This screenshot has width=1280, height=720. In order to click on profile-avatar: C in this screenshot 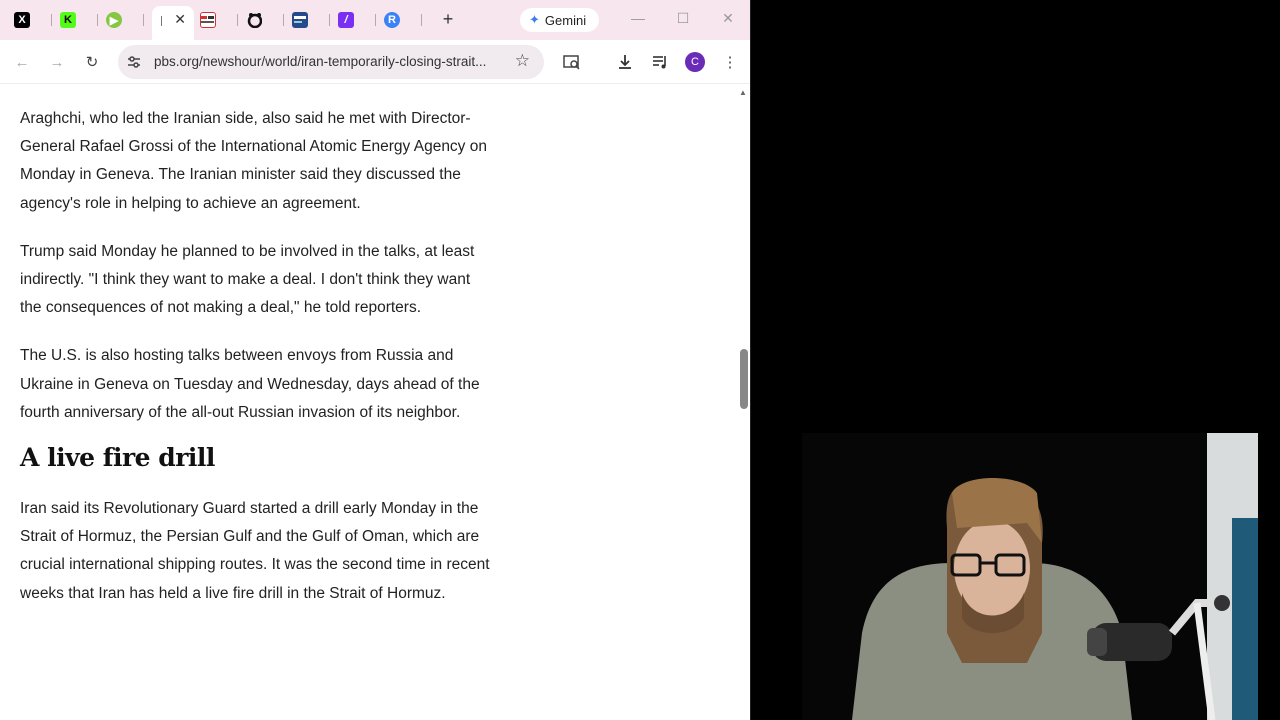, I will do `click(695, 62)`.